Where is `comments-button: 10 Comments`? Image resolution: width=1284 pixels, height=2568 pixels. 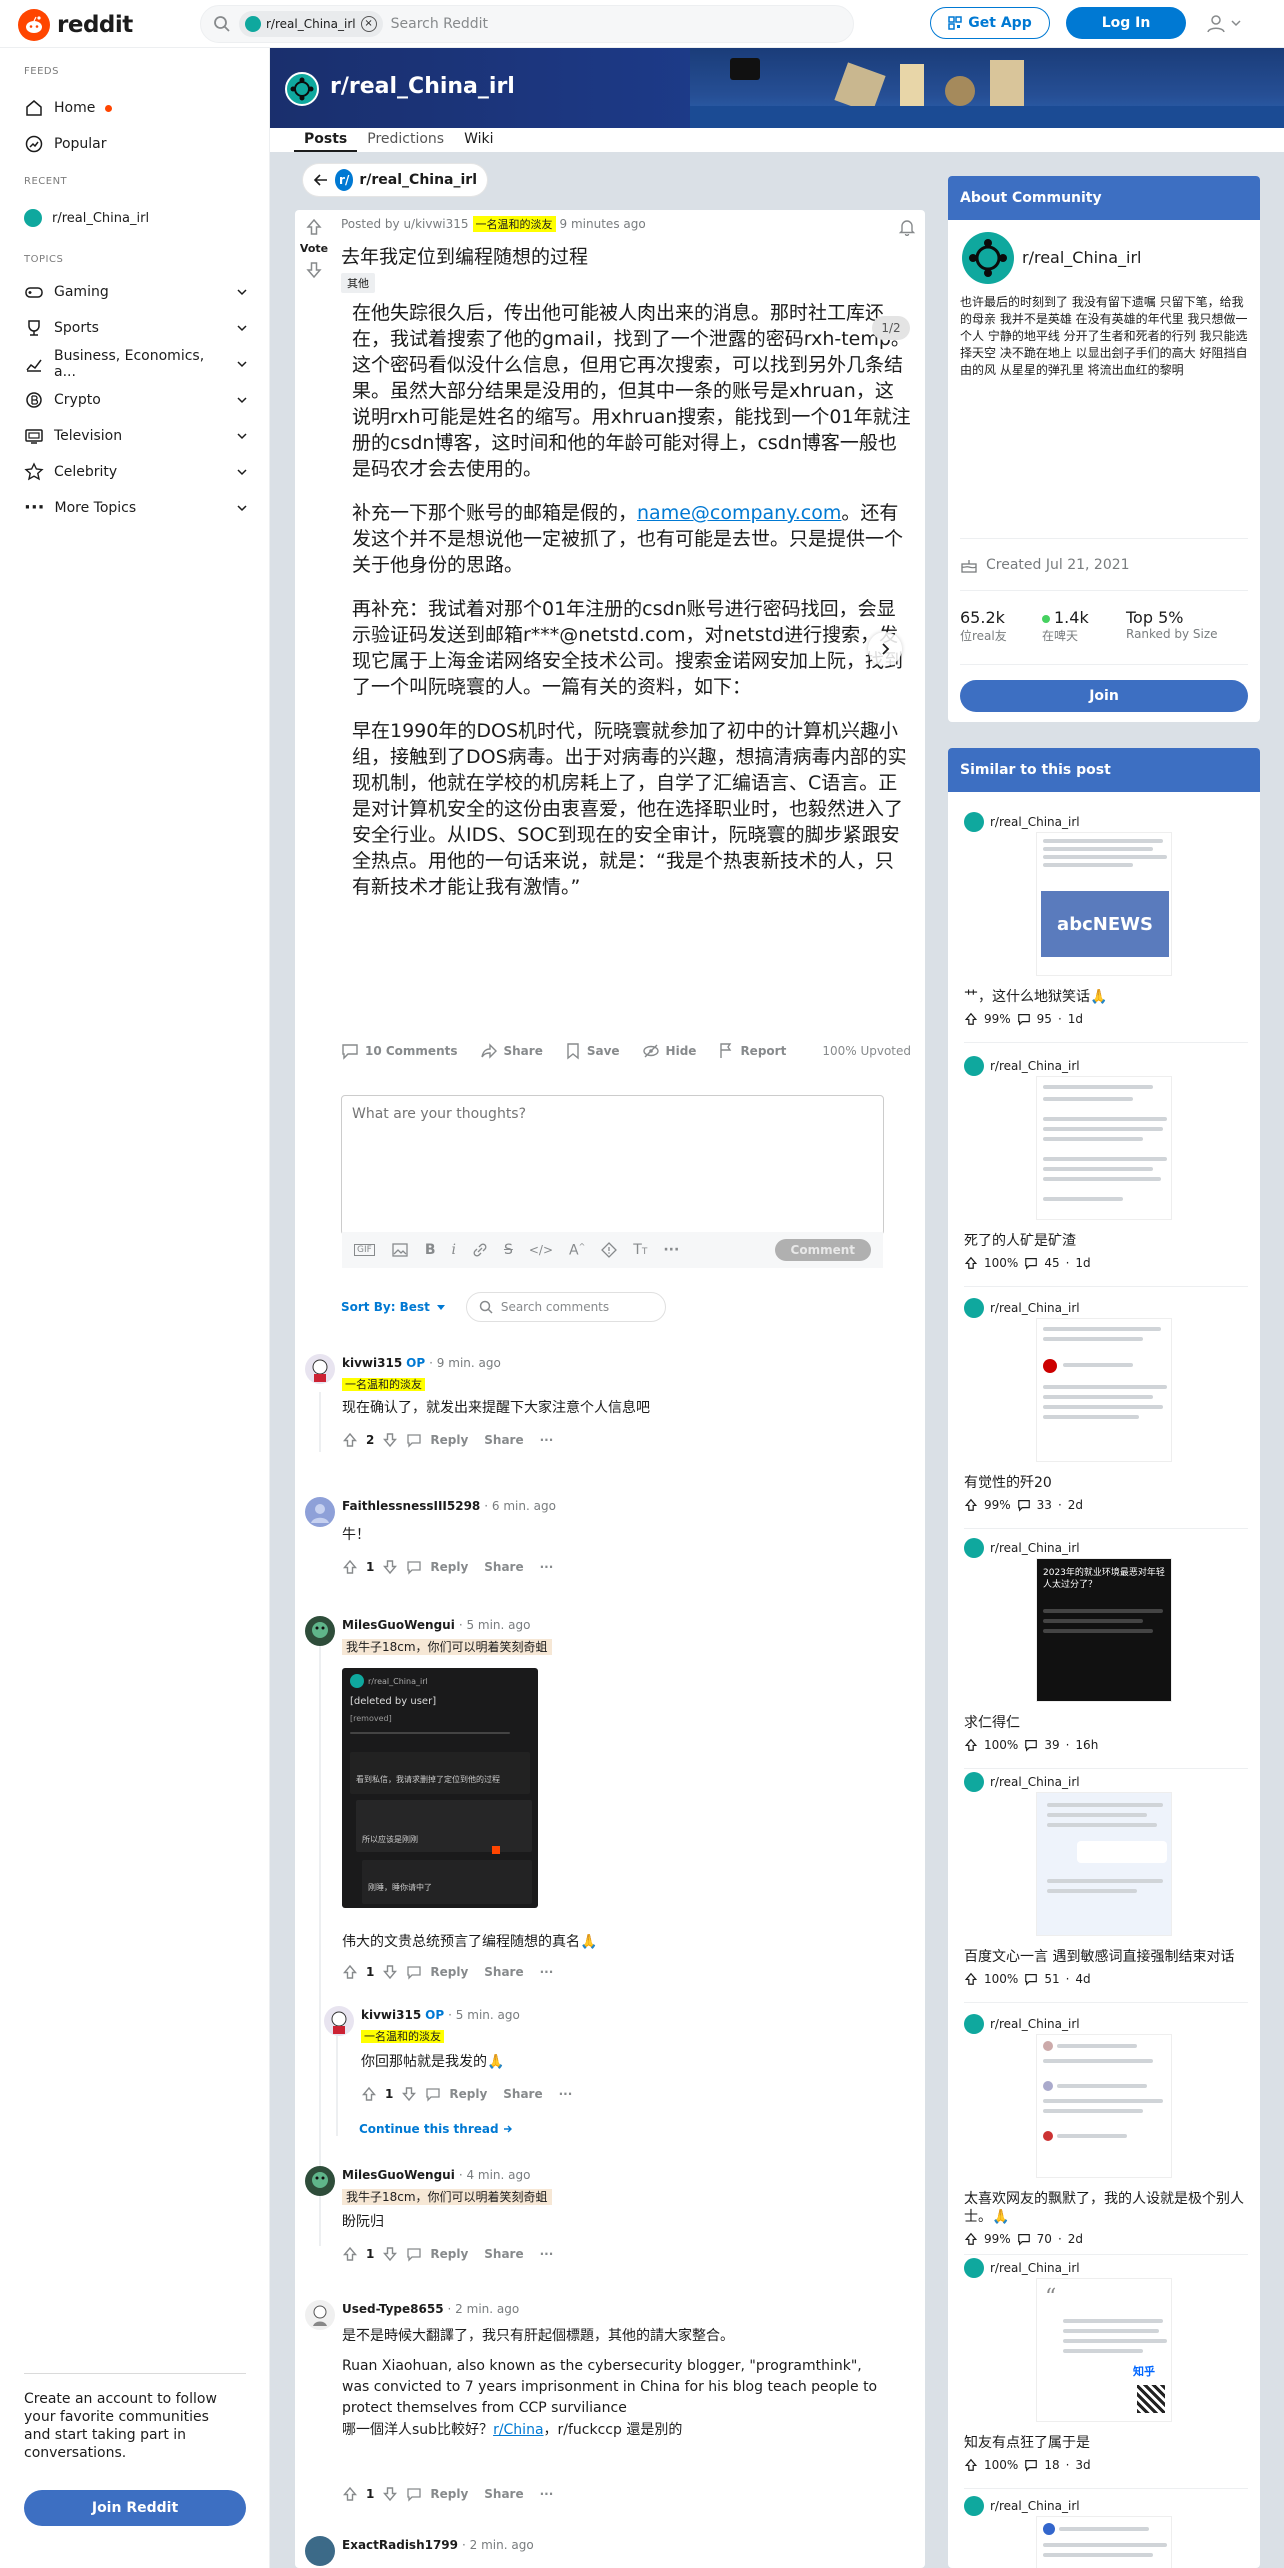 comments-button: 10 Comments is located at coordinates (399, 1051).